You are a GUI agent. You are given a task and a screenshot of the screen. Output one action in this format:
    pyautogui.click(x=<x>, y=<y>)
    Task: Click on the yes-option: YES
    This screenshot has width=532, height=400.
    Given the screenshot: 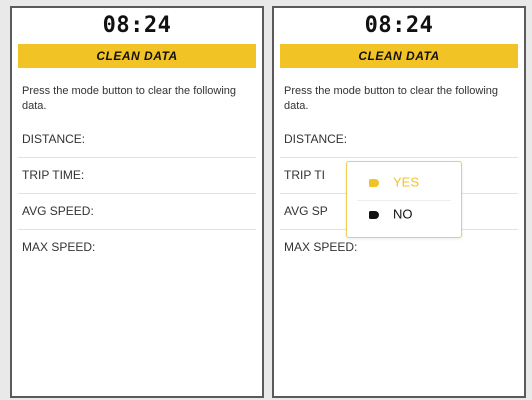 What is the action you would take?
    pyautogui.click(x=394, y=182)
    